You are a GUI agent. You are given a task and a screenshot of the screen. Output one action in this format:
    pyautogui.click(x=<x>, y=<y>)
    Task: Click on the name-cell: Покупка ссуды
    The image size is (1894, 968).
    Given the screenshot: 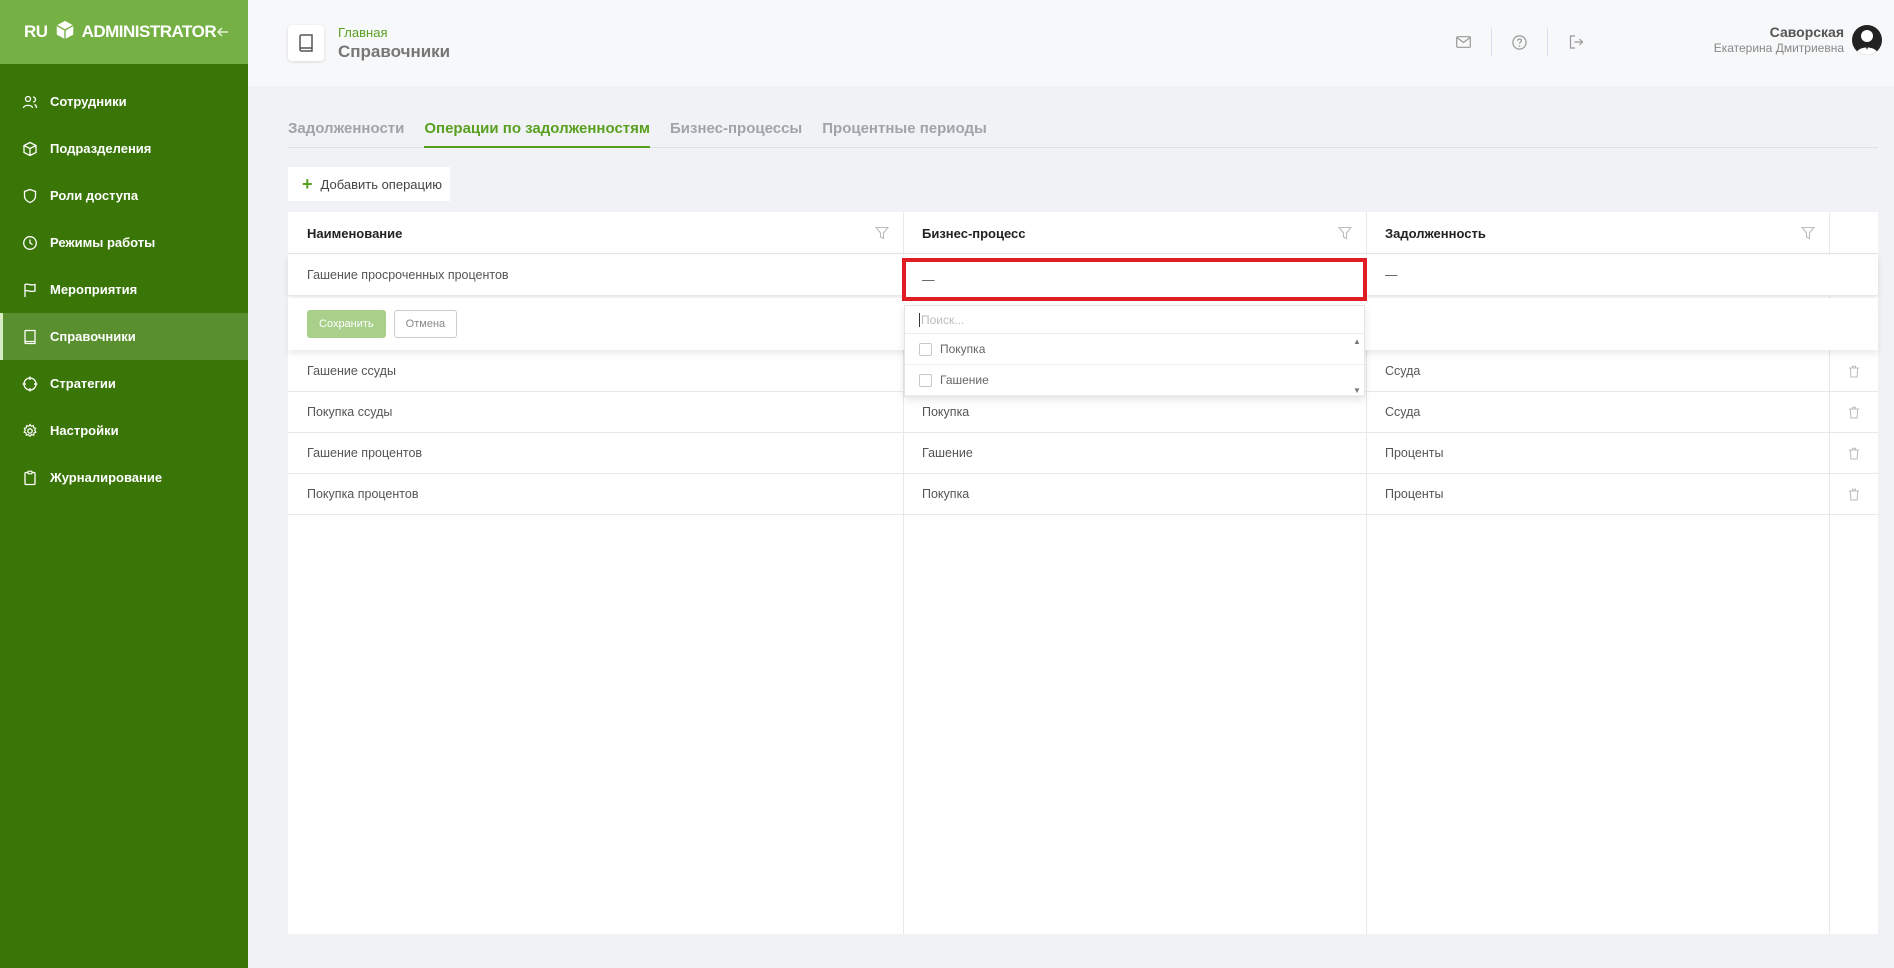 What is the action you would take?
    pyautogui.click(x=350, y=412)
    